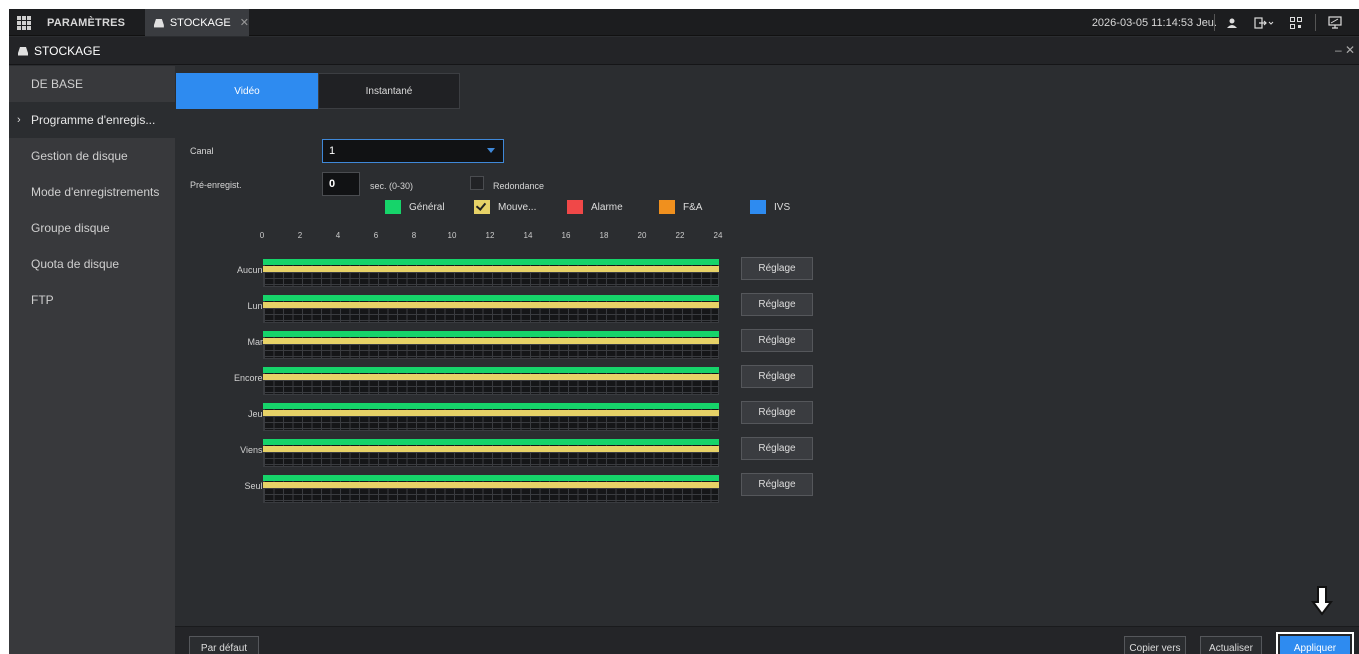  Describe the element at coordinates (680, 235) in the screenshot. I see `hour-tick-label: 22` at that location.